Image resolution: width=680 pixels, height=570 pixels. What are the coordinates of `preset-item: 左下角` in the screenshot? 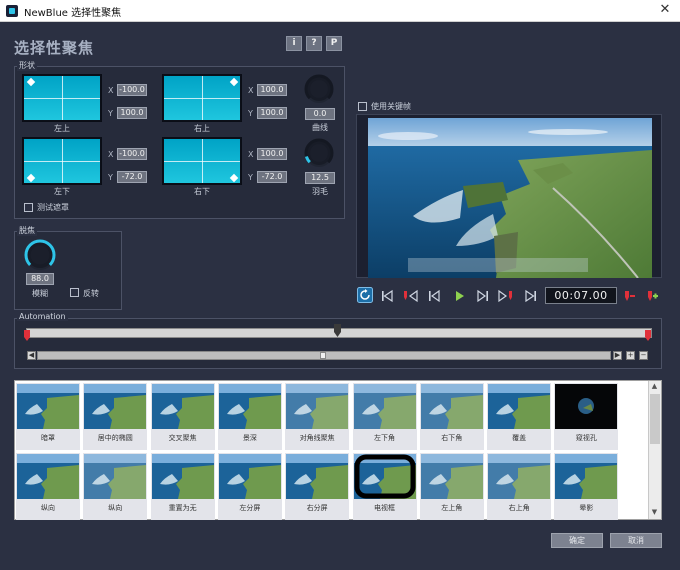 It's located at (384, 416).